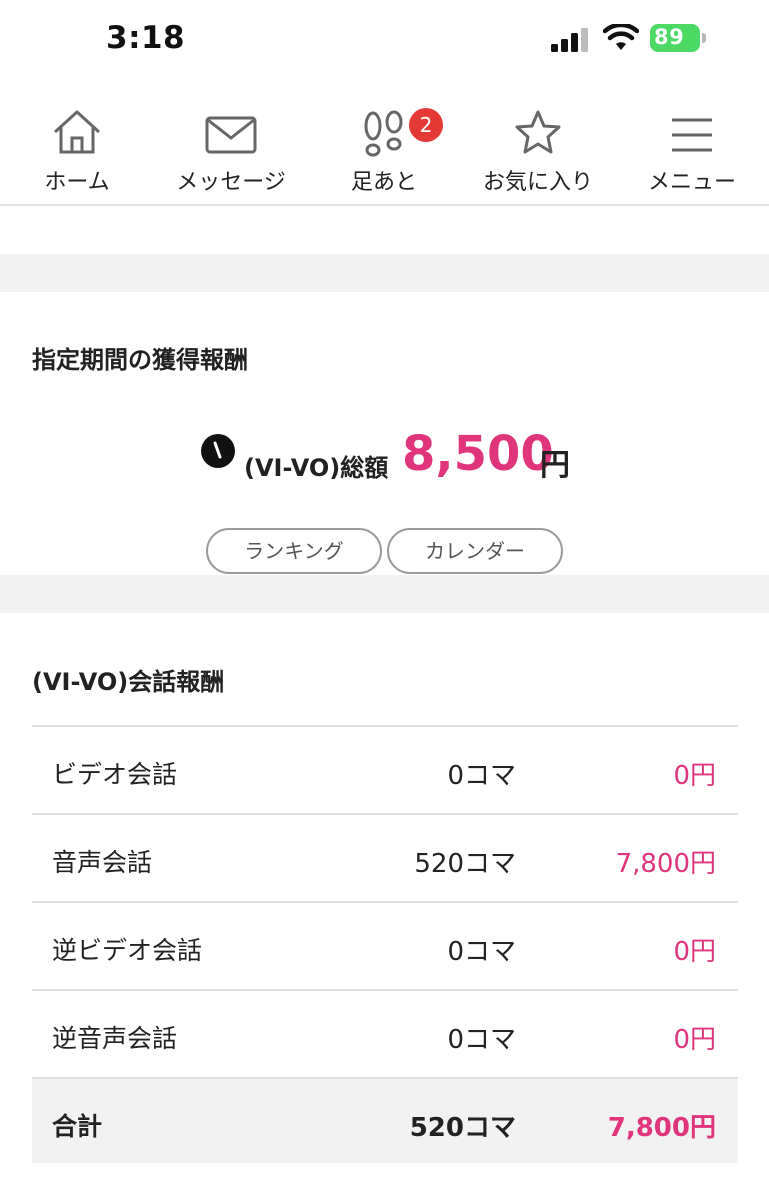  What do you see at coordinates (462, 1128) in the screenshot?
I see `total-row-koma: 520コマ` at bounding box center [462, 1128].